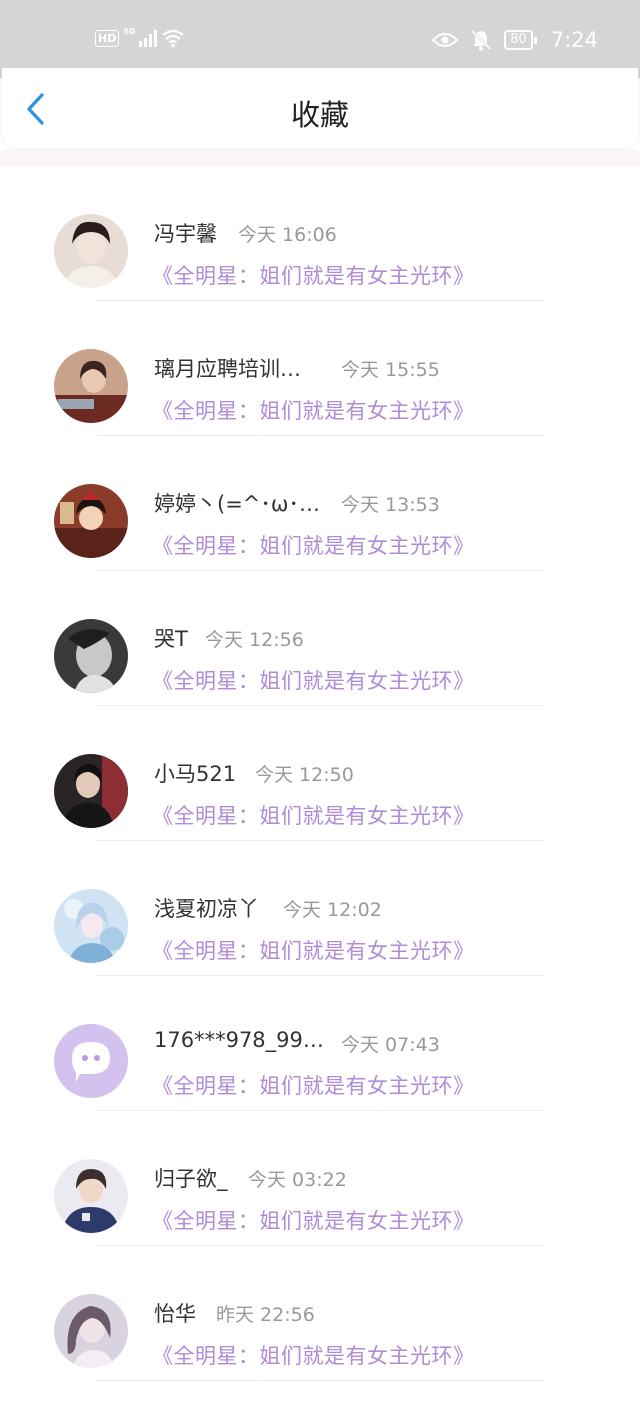 The image size is (640, 1422). I want to click on list-item: 怡华 昨天 22:56 《全明星：姐们就是有女主光环》, so click(320, 1313).